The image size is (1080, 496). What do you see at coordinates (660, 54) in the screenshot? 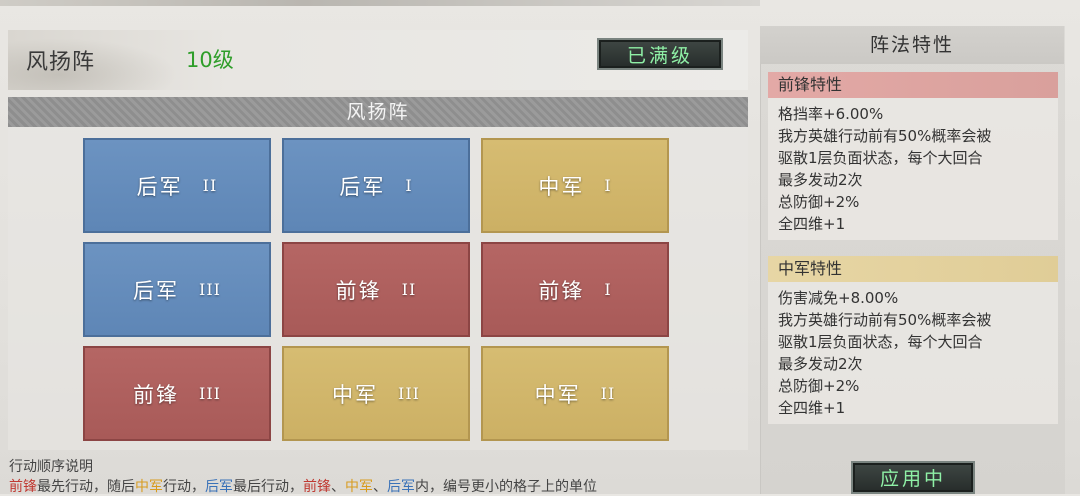
I see `max-level-button: 已满级` at bounding box center [660, 54].